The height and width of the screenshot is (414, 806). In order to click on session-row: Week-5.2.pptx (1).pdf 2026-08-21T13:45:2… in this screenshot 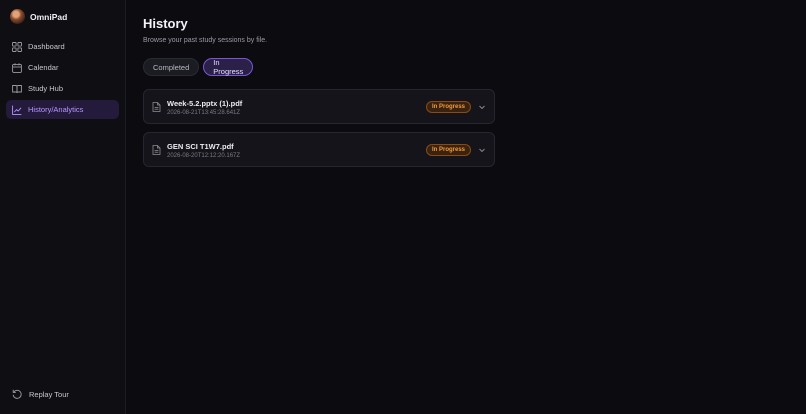, I will do `click(319, 106)`.